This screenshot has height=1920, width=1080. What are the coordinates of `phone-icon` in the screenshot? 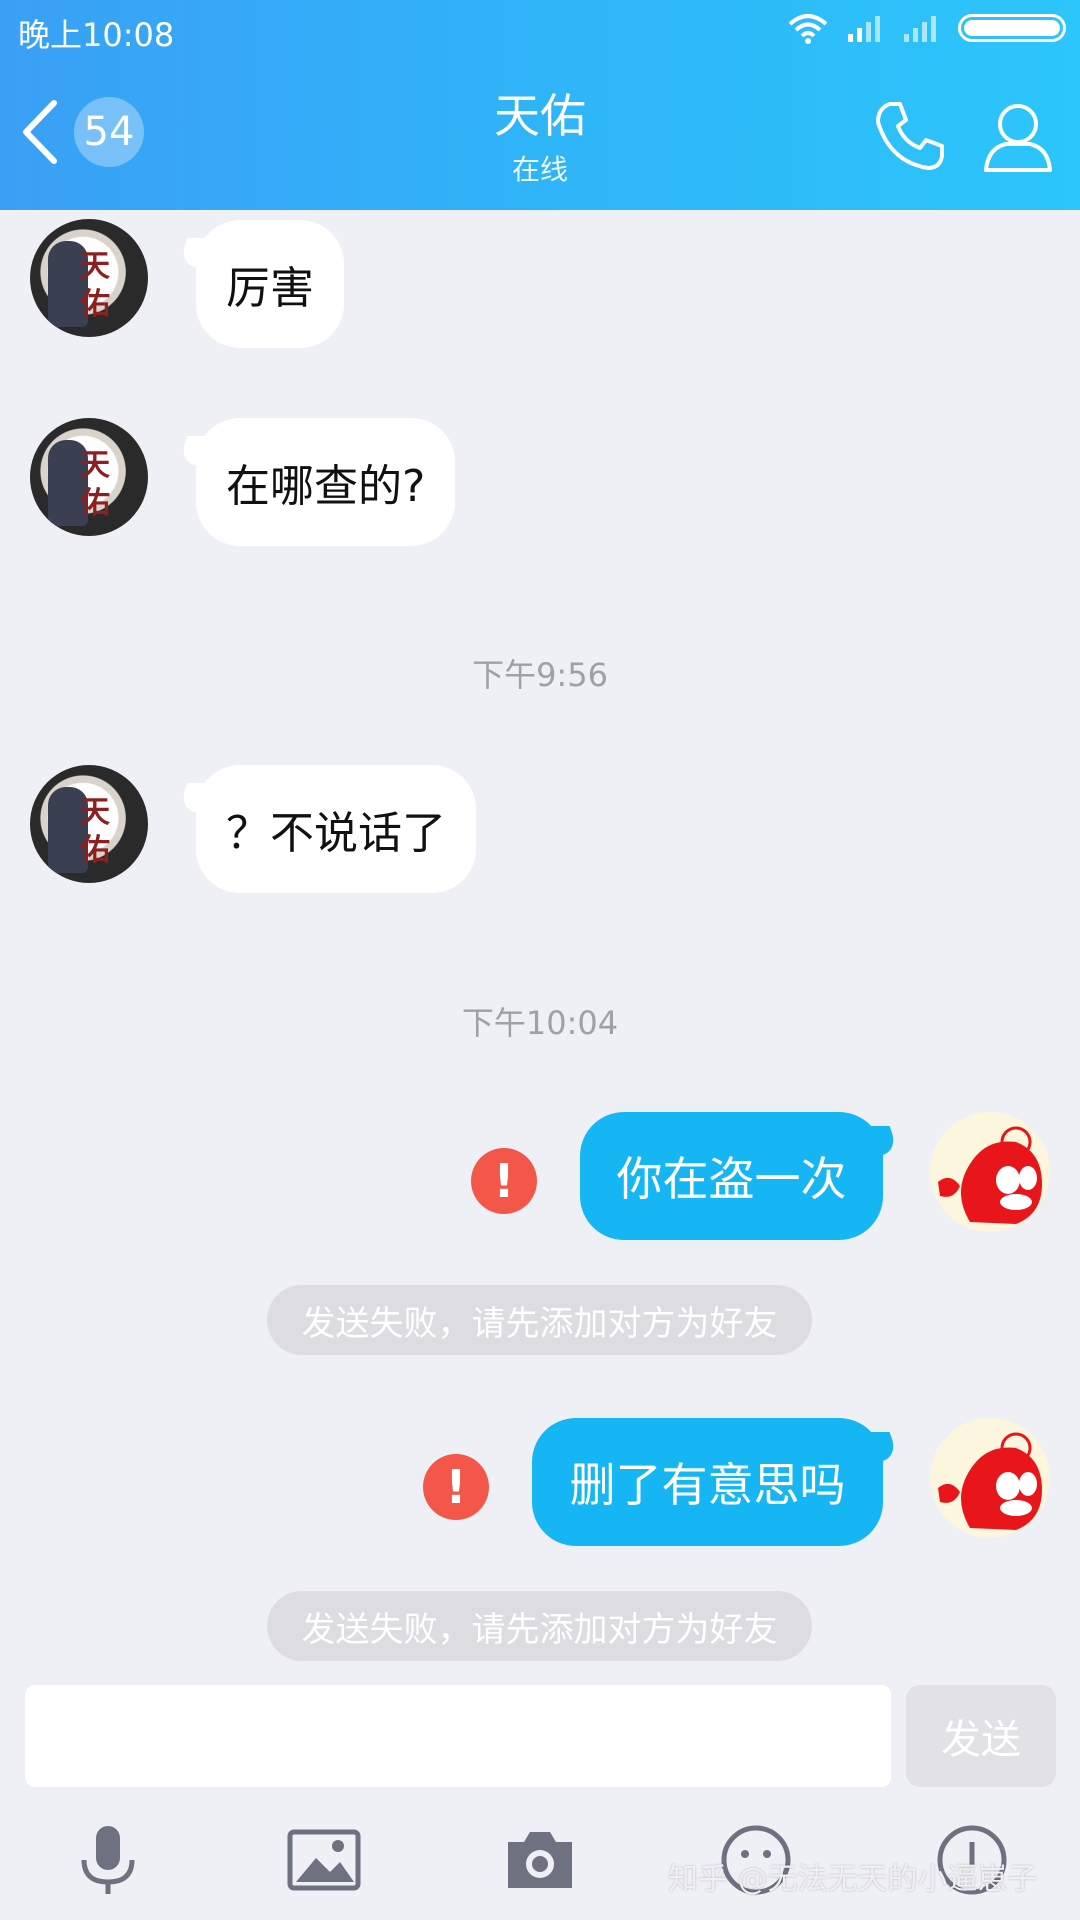 It's located at (910, 136).